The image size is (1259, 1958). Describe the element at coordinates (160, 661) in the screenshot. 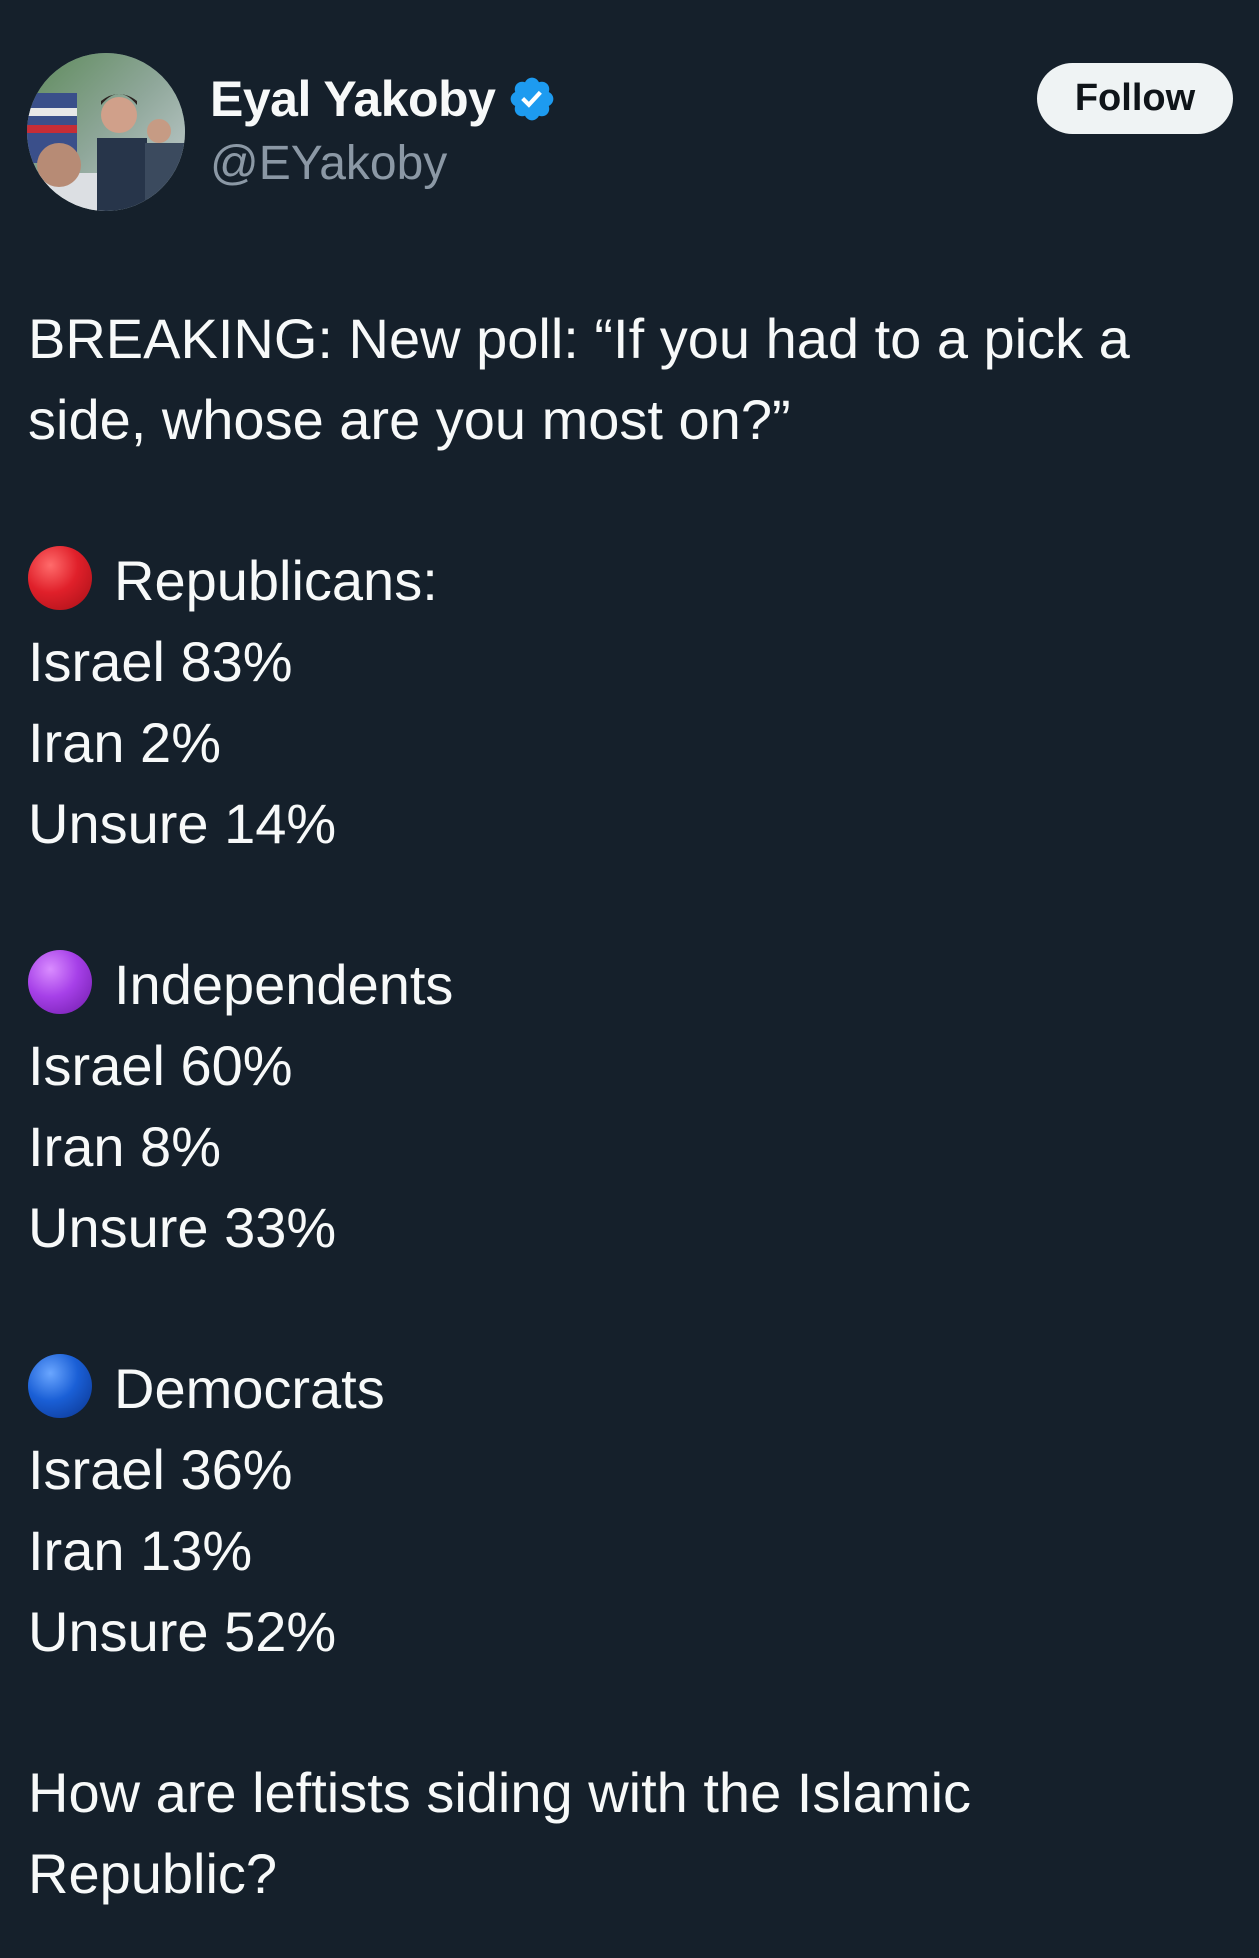

I see `poll-result-line: Israel 83%` at that location.